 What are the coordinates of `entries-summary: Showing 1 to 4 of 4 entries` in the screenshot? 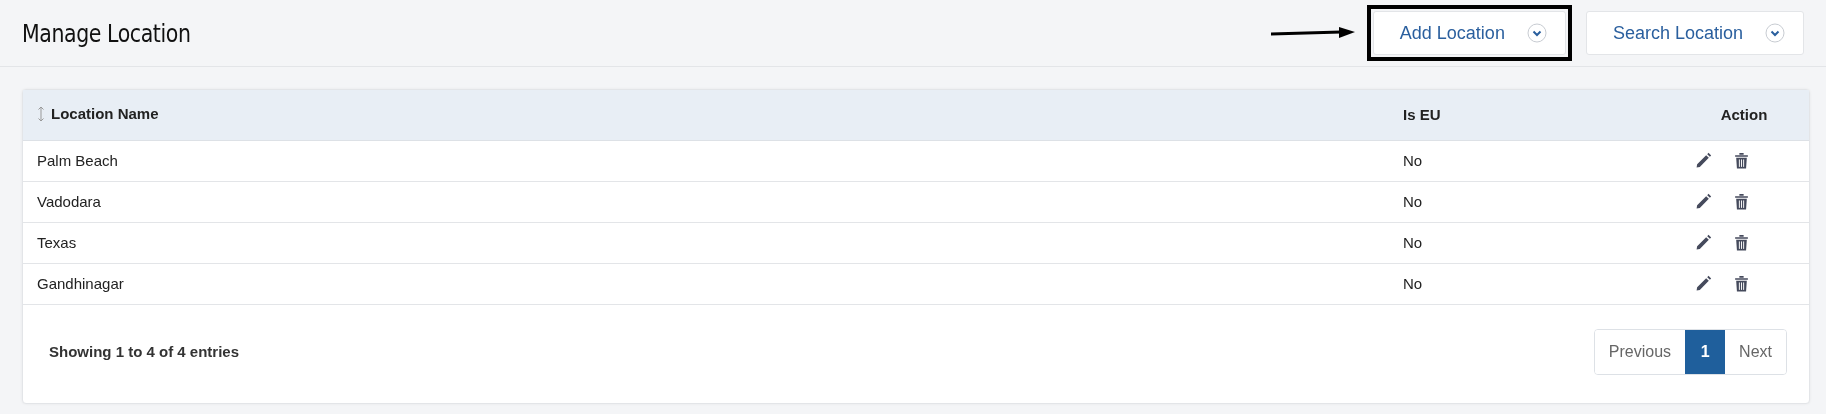 It's located at (144, 351).